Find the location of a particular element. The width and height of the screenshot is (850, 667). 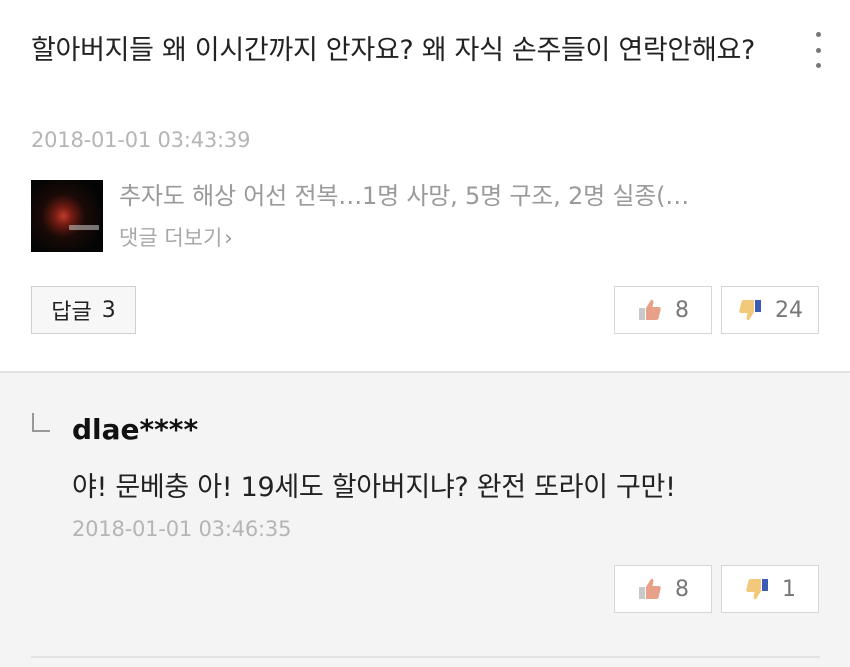

reply-button: 답글 3 is located at coordinates (83, 310).